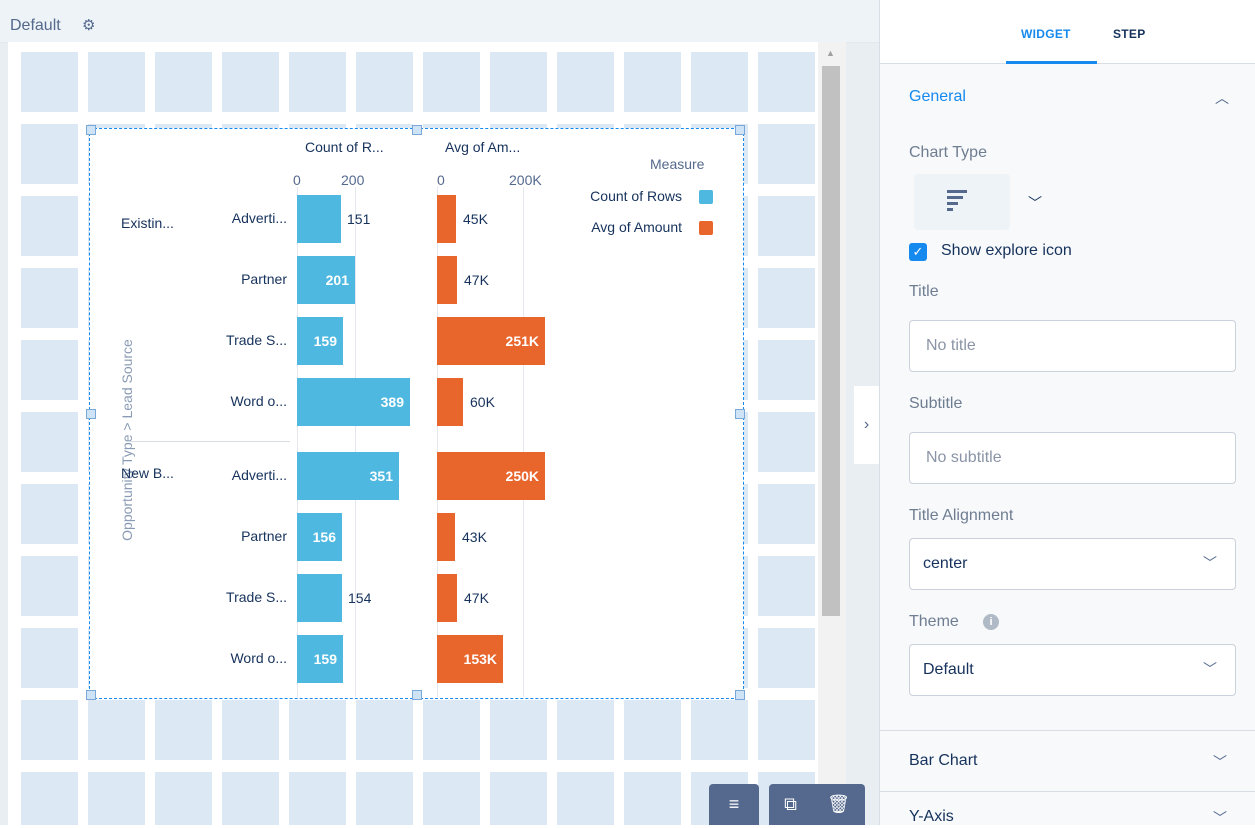 This screenshot has height=828, width=1255. Describe the element at coordinates (1072, 346) in the screenshot. I see `title-input` at that location.